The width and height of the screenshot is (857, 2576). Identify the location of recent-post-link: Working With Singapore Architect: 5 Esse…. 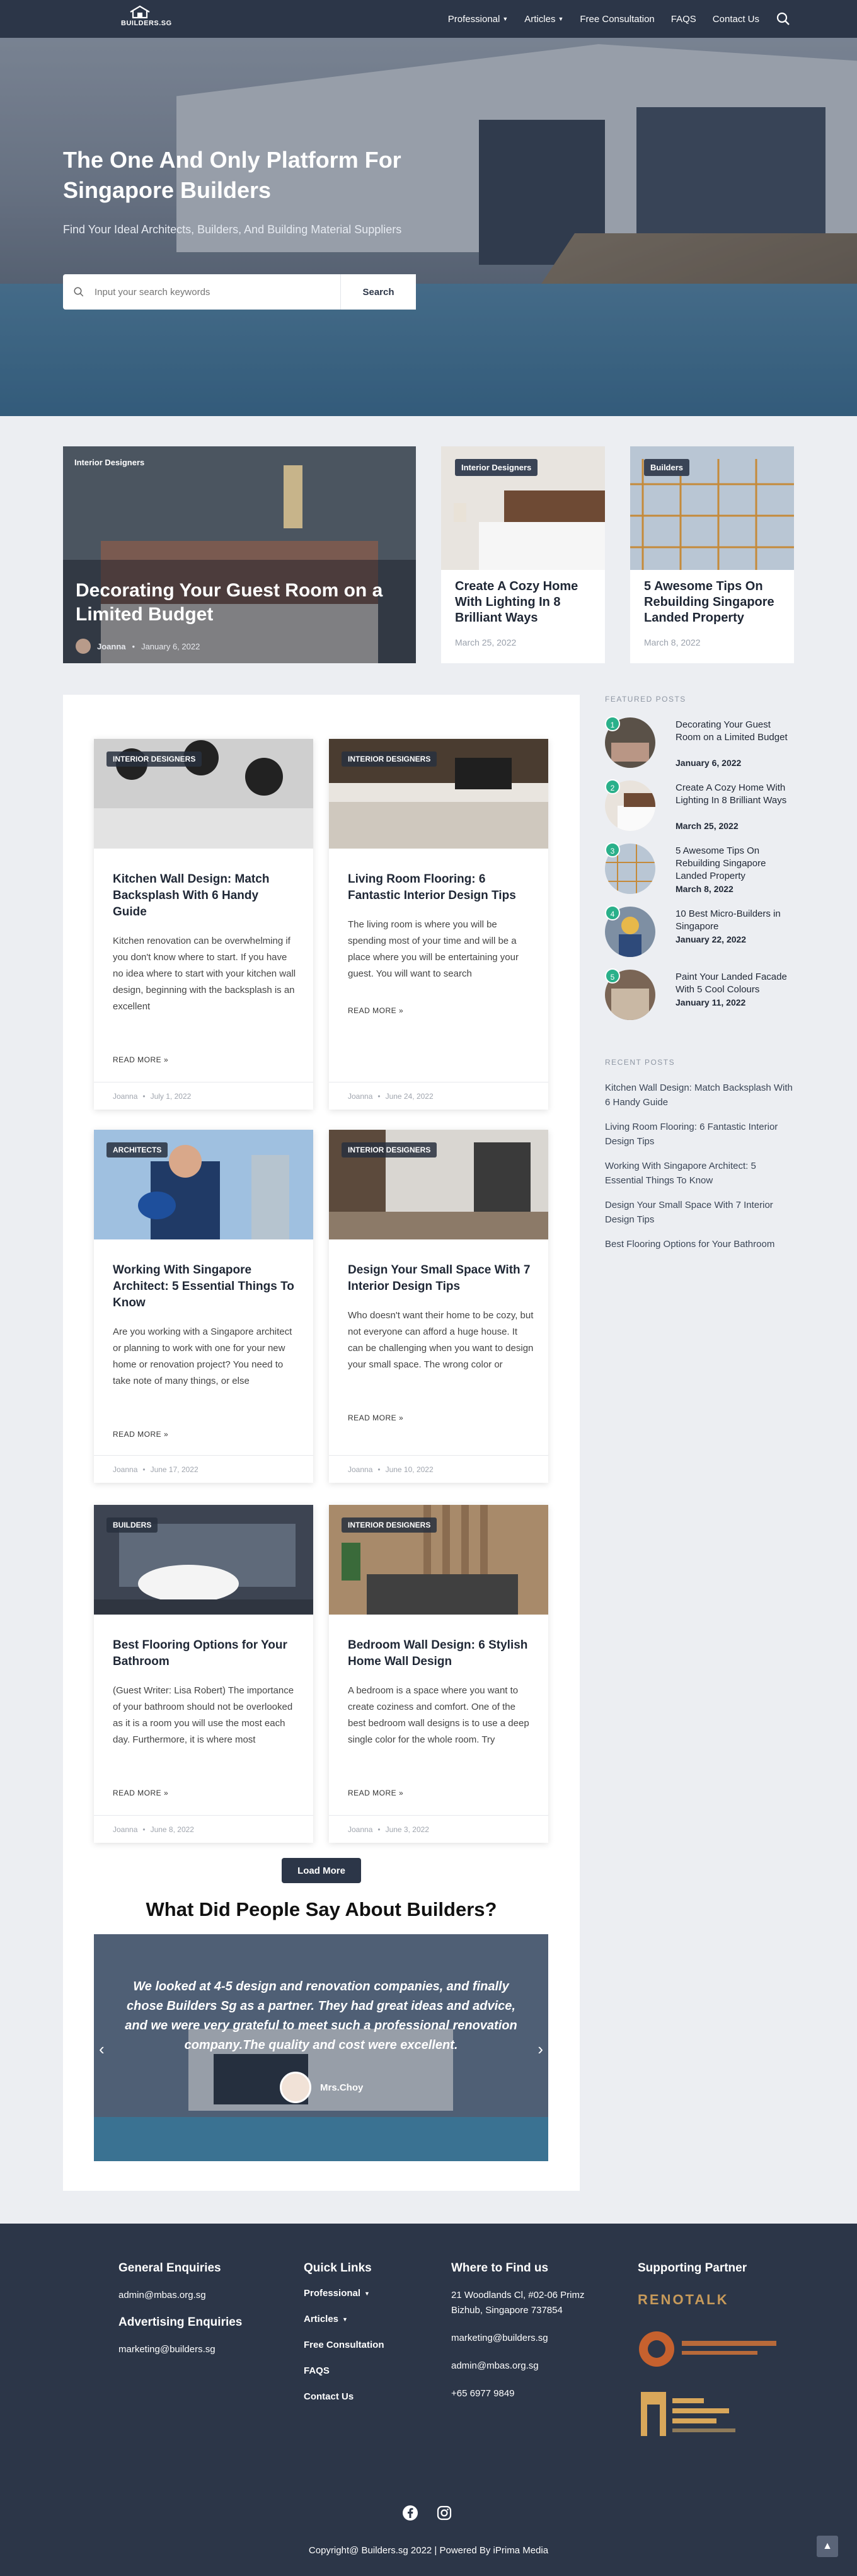
(699, 1174).